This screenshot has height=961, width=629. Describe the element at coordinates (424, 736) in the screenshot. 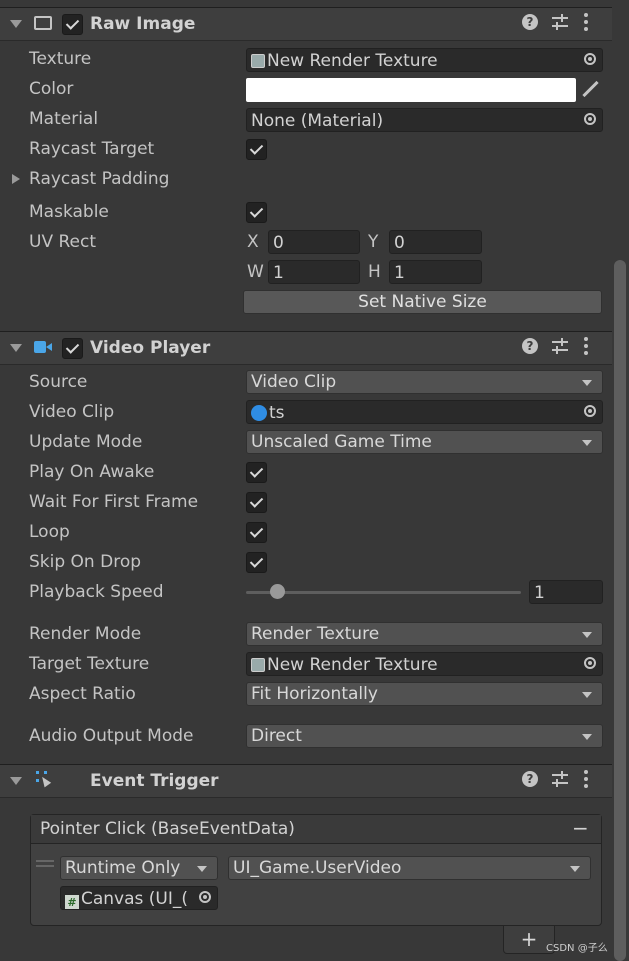

I see `audio-output-dropdown: Direct` at that location.